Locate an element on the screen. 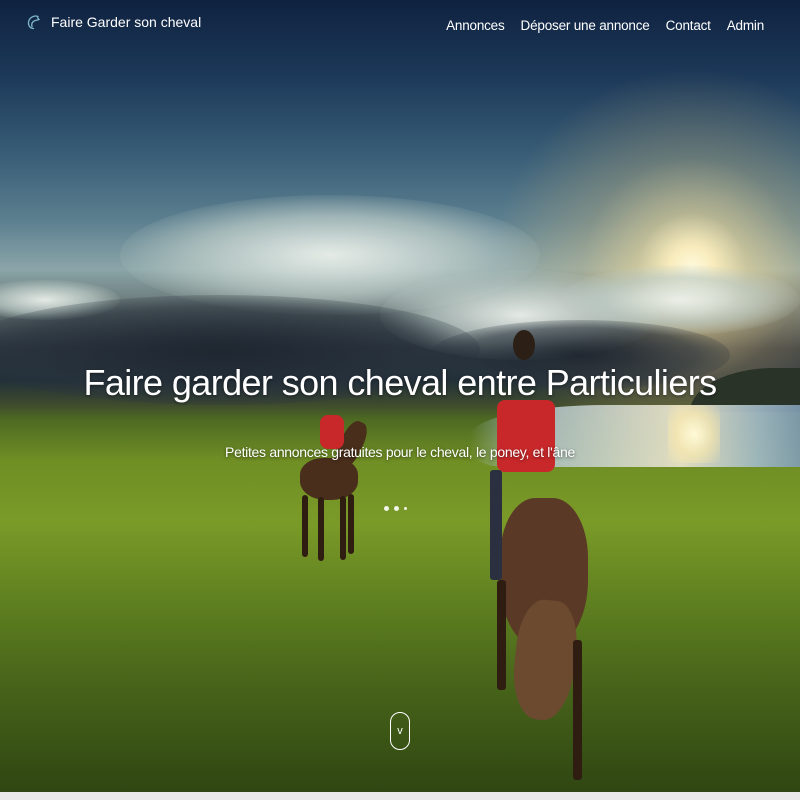  carousel-indicators is located at coordinates (395, 508).